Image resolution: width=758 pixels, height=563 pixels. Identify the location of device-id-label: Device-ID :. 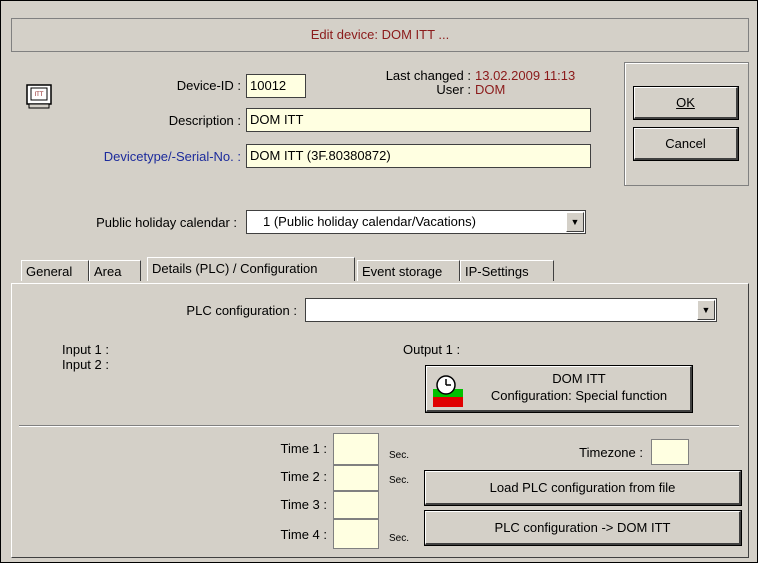
(208, 85).